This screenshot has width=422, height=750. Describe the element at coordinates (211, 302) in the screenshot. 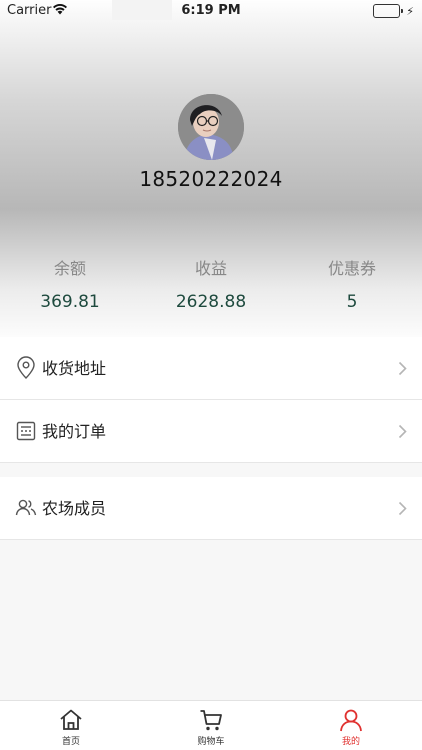

I see `stat-value: 2628.88` at that location.